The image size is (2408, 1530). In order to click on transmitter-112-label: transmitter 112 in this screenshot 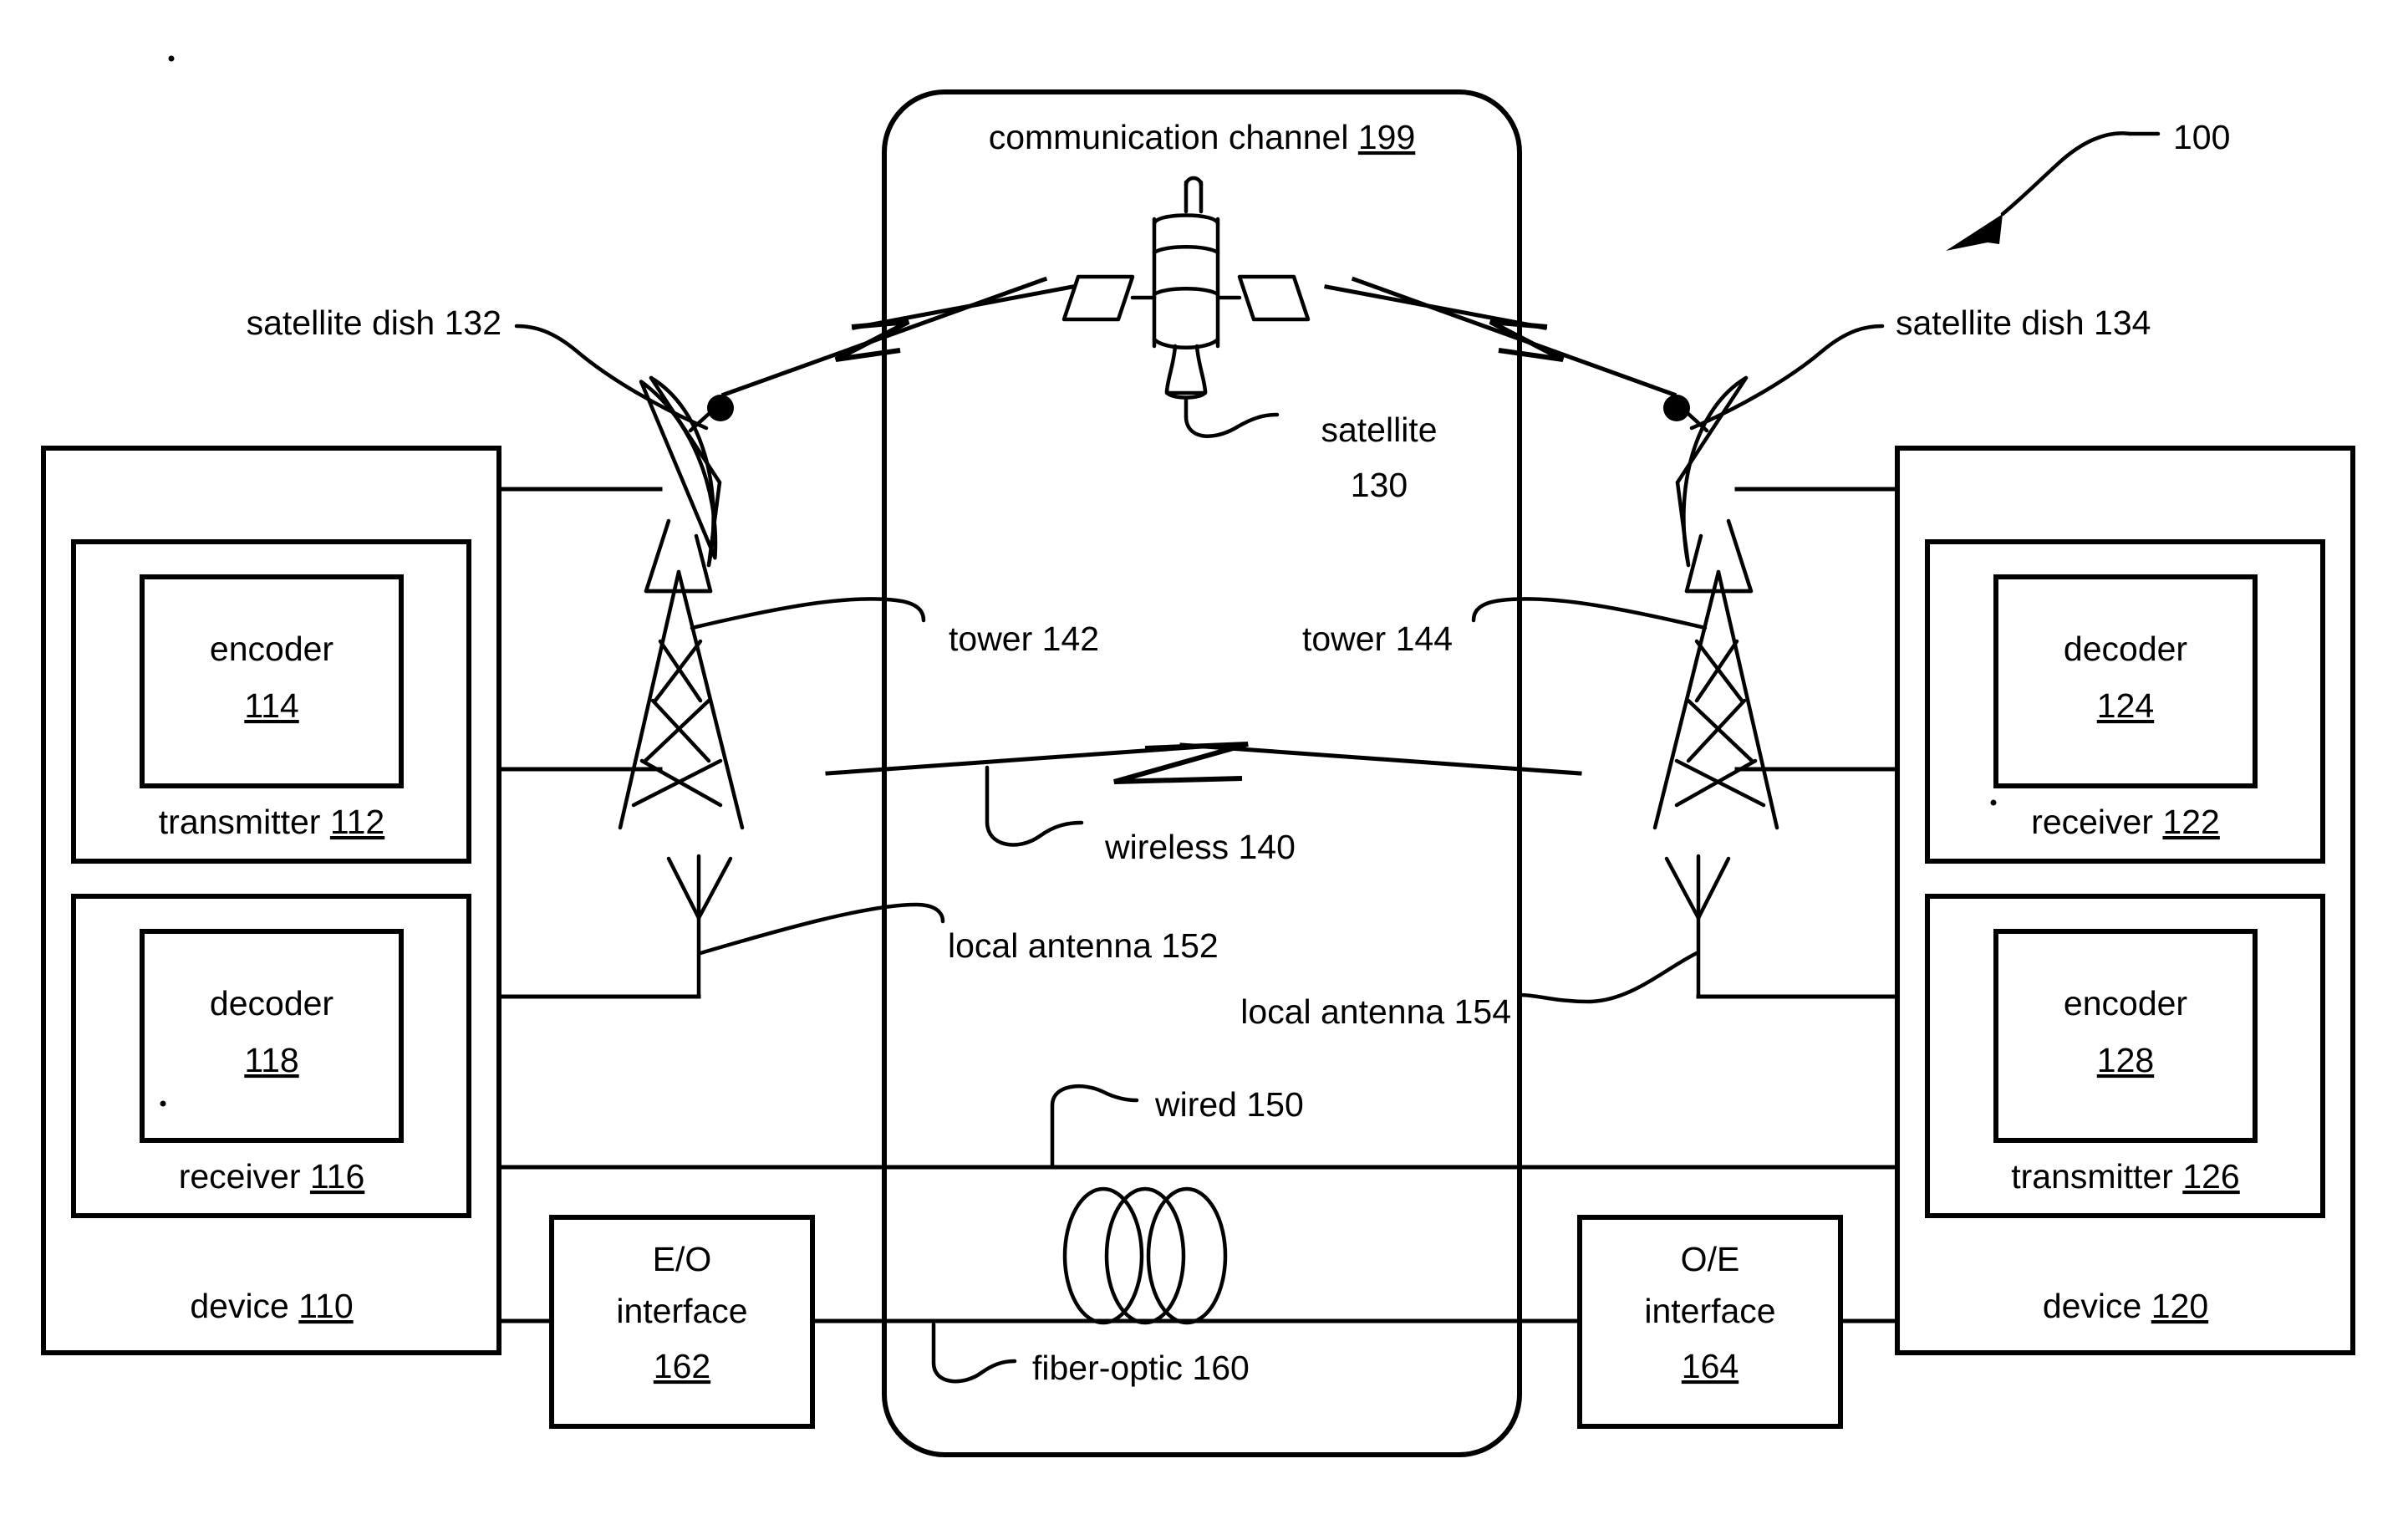, I will do `click(271, 822)`.